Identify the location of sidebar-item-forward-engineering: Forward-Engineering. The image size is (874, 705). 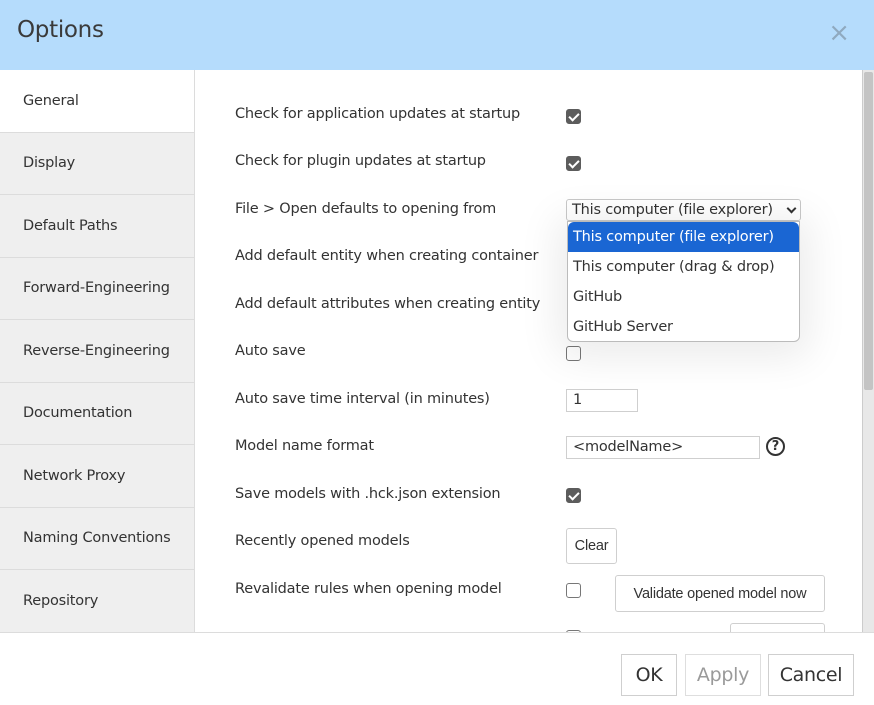
(97, 289).